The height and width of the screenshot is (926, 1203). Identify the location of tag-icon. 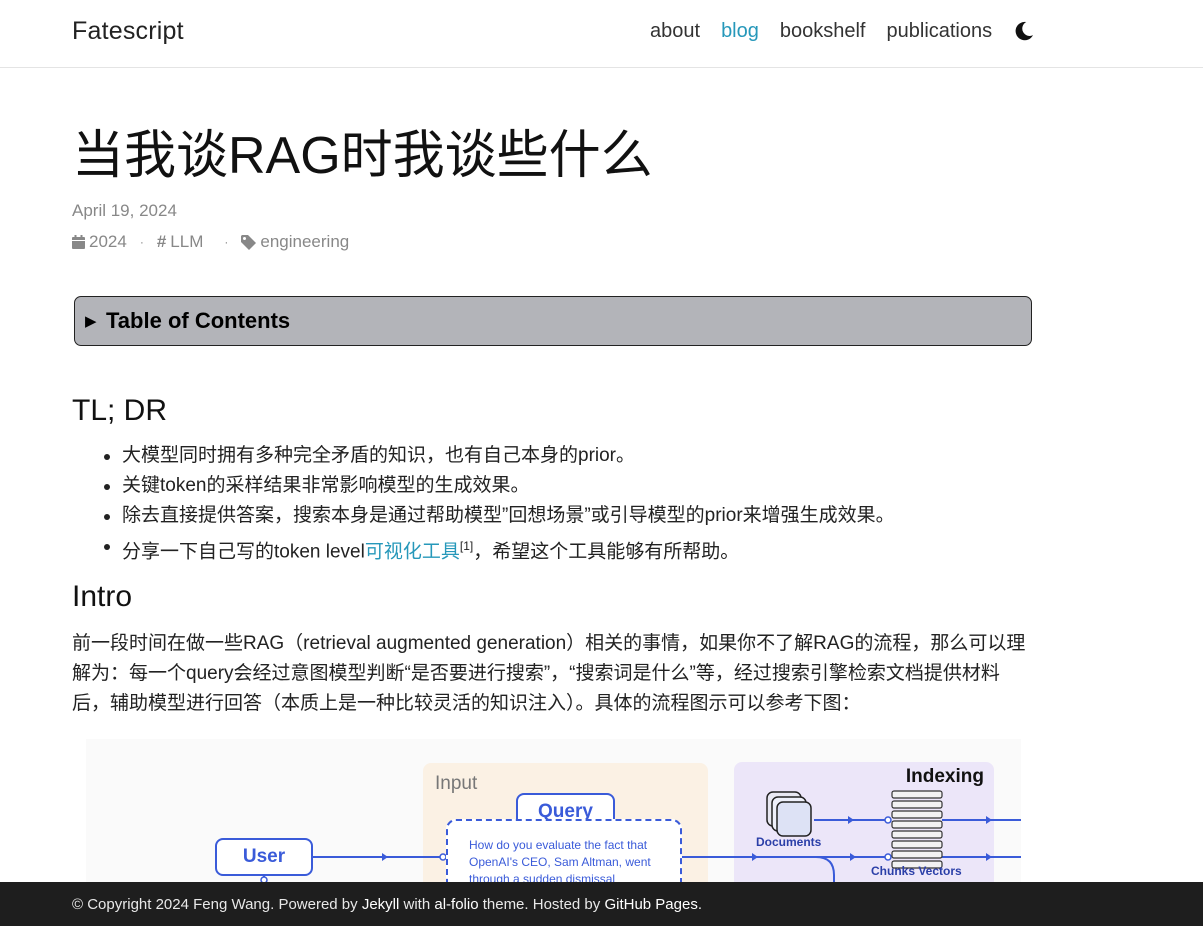
(249, 242).